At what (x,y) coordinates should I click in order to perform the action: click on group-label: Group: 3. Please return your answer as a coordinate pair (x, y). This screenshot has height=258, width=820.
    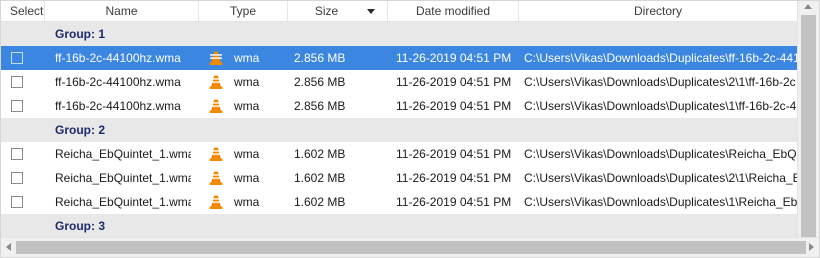
    Looking at the image, I should click on (80, 226).